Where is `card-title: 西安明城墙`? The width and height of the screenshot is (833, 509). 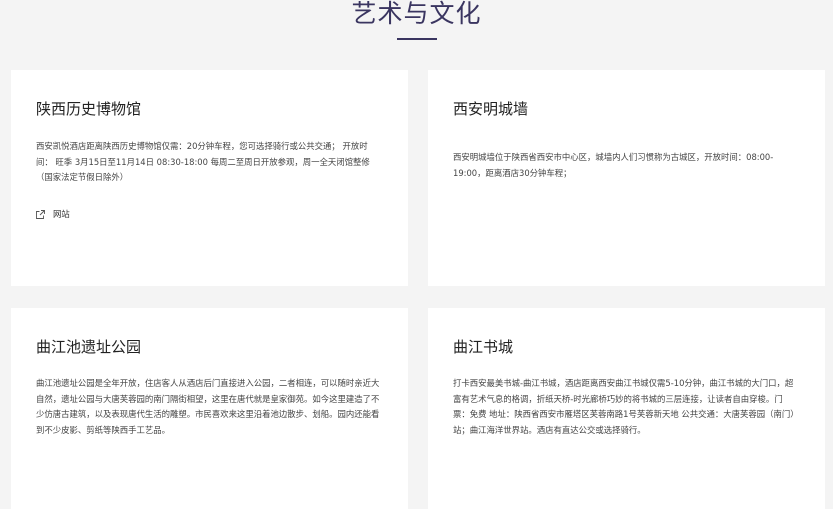 card-title: 西安明城墙 is located at coordinates (491, 109).